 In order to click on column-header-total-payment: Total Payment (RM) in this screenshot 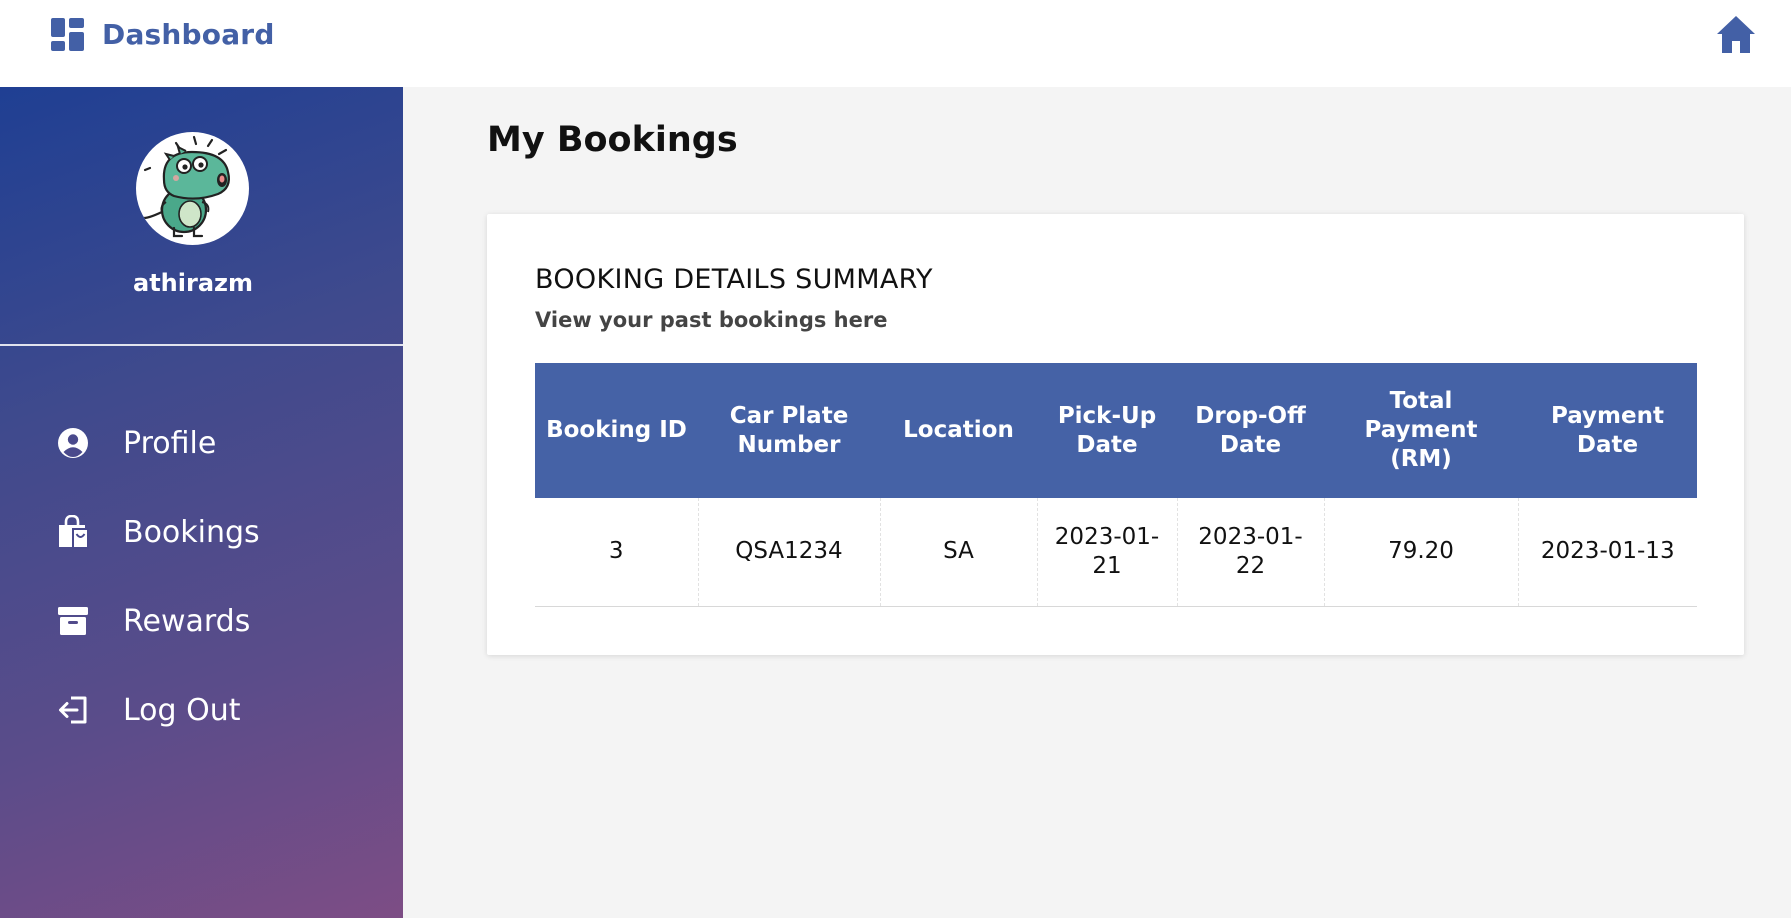, I will do `click(1421, 430)`.